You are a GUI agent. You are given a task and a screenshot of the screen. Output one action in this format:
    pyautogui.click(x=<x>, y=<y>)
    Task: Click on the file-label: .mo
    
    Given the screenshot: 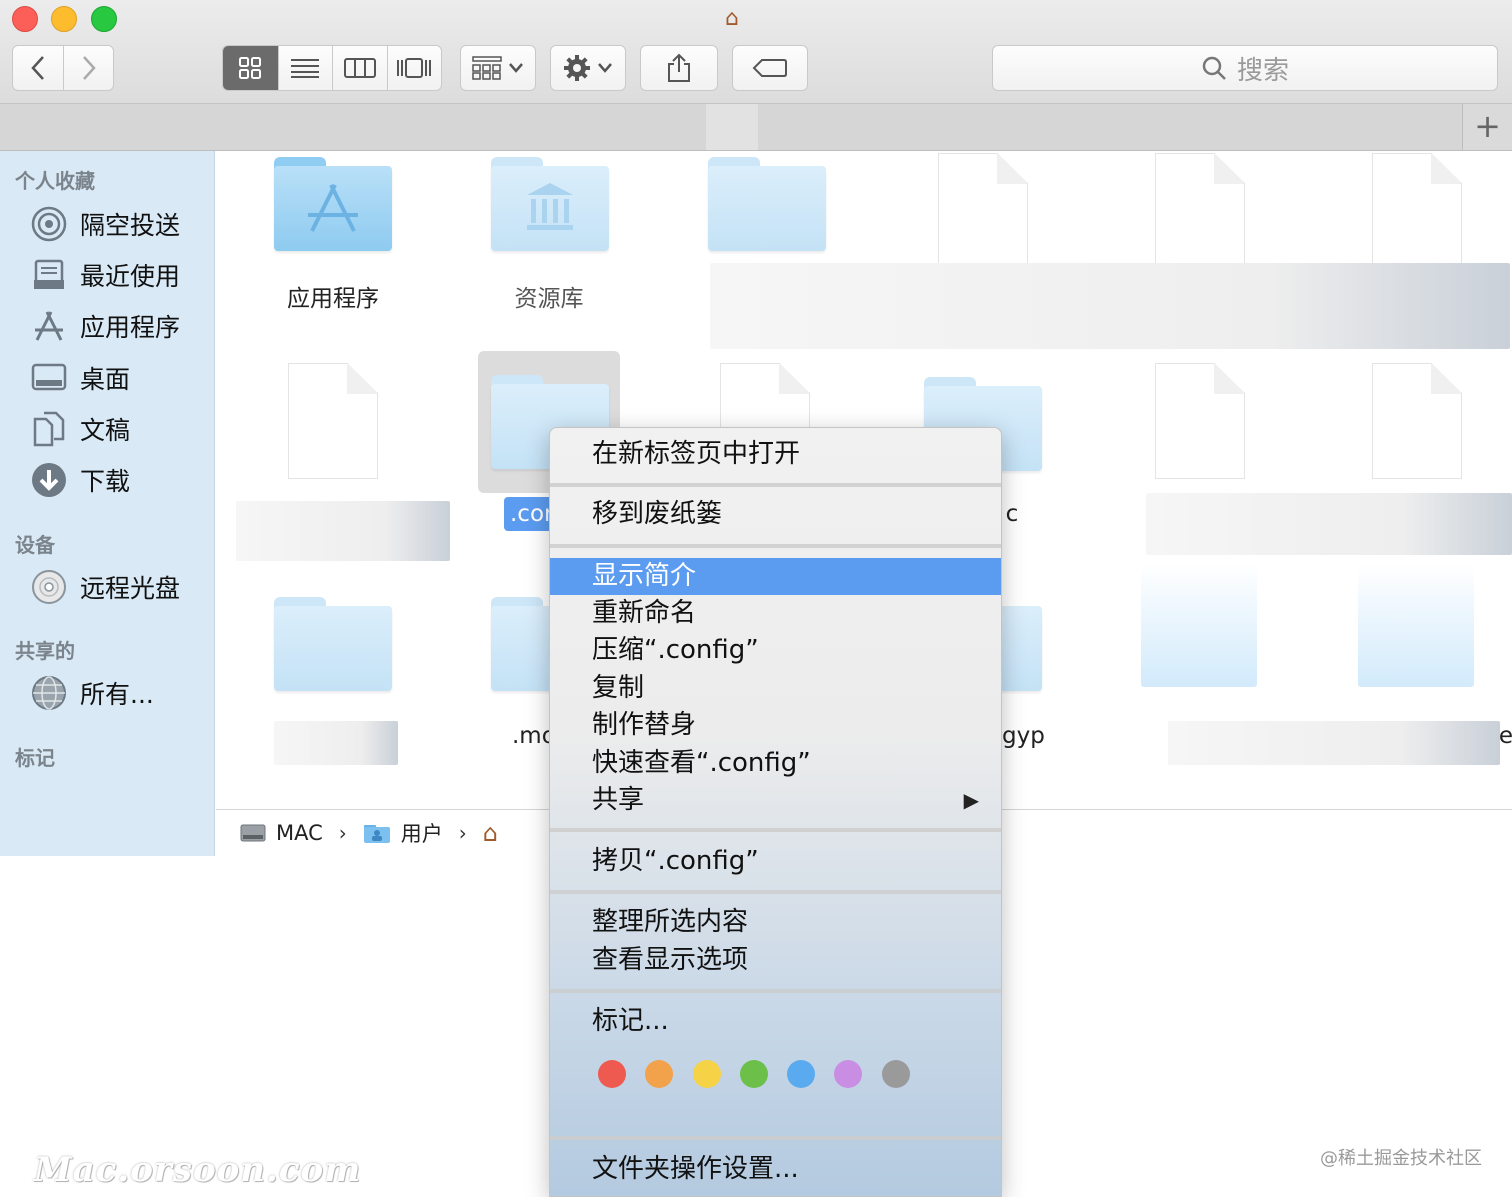 What is the action you would take?
    pyautogui.click(x=534, y=736)
    